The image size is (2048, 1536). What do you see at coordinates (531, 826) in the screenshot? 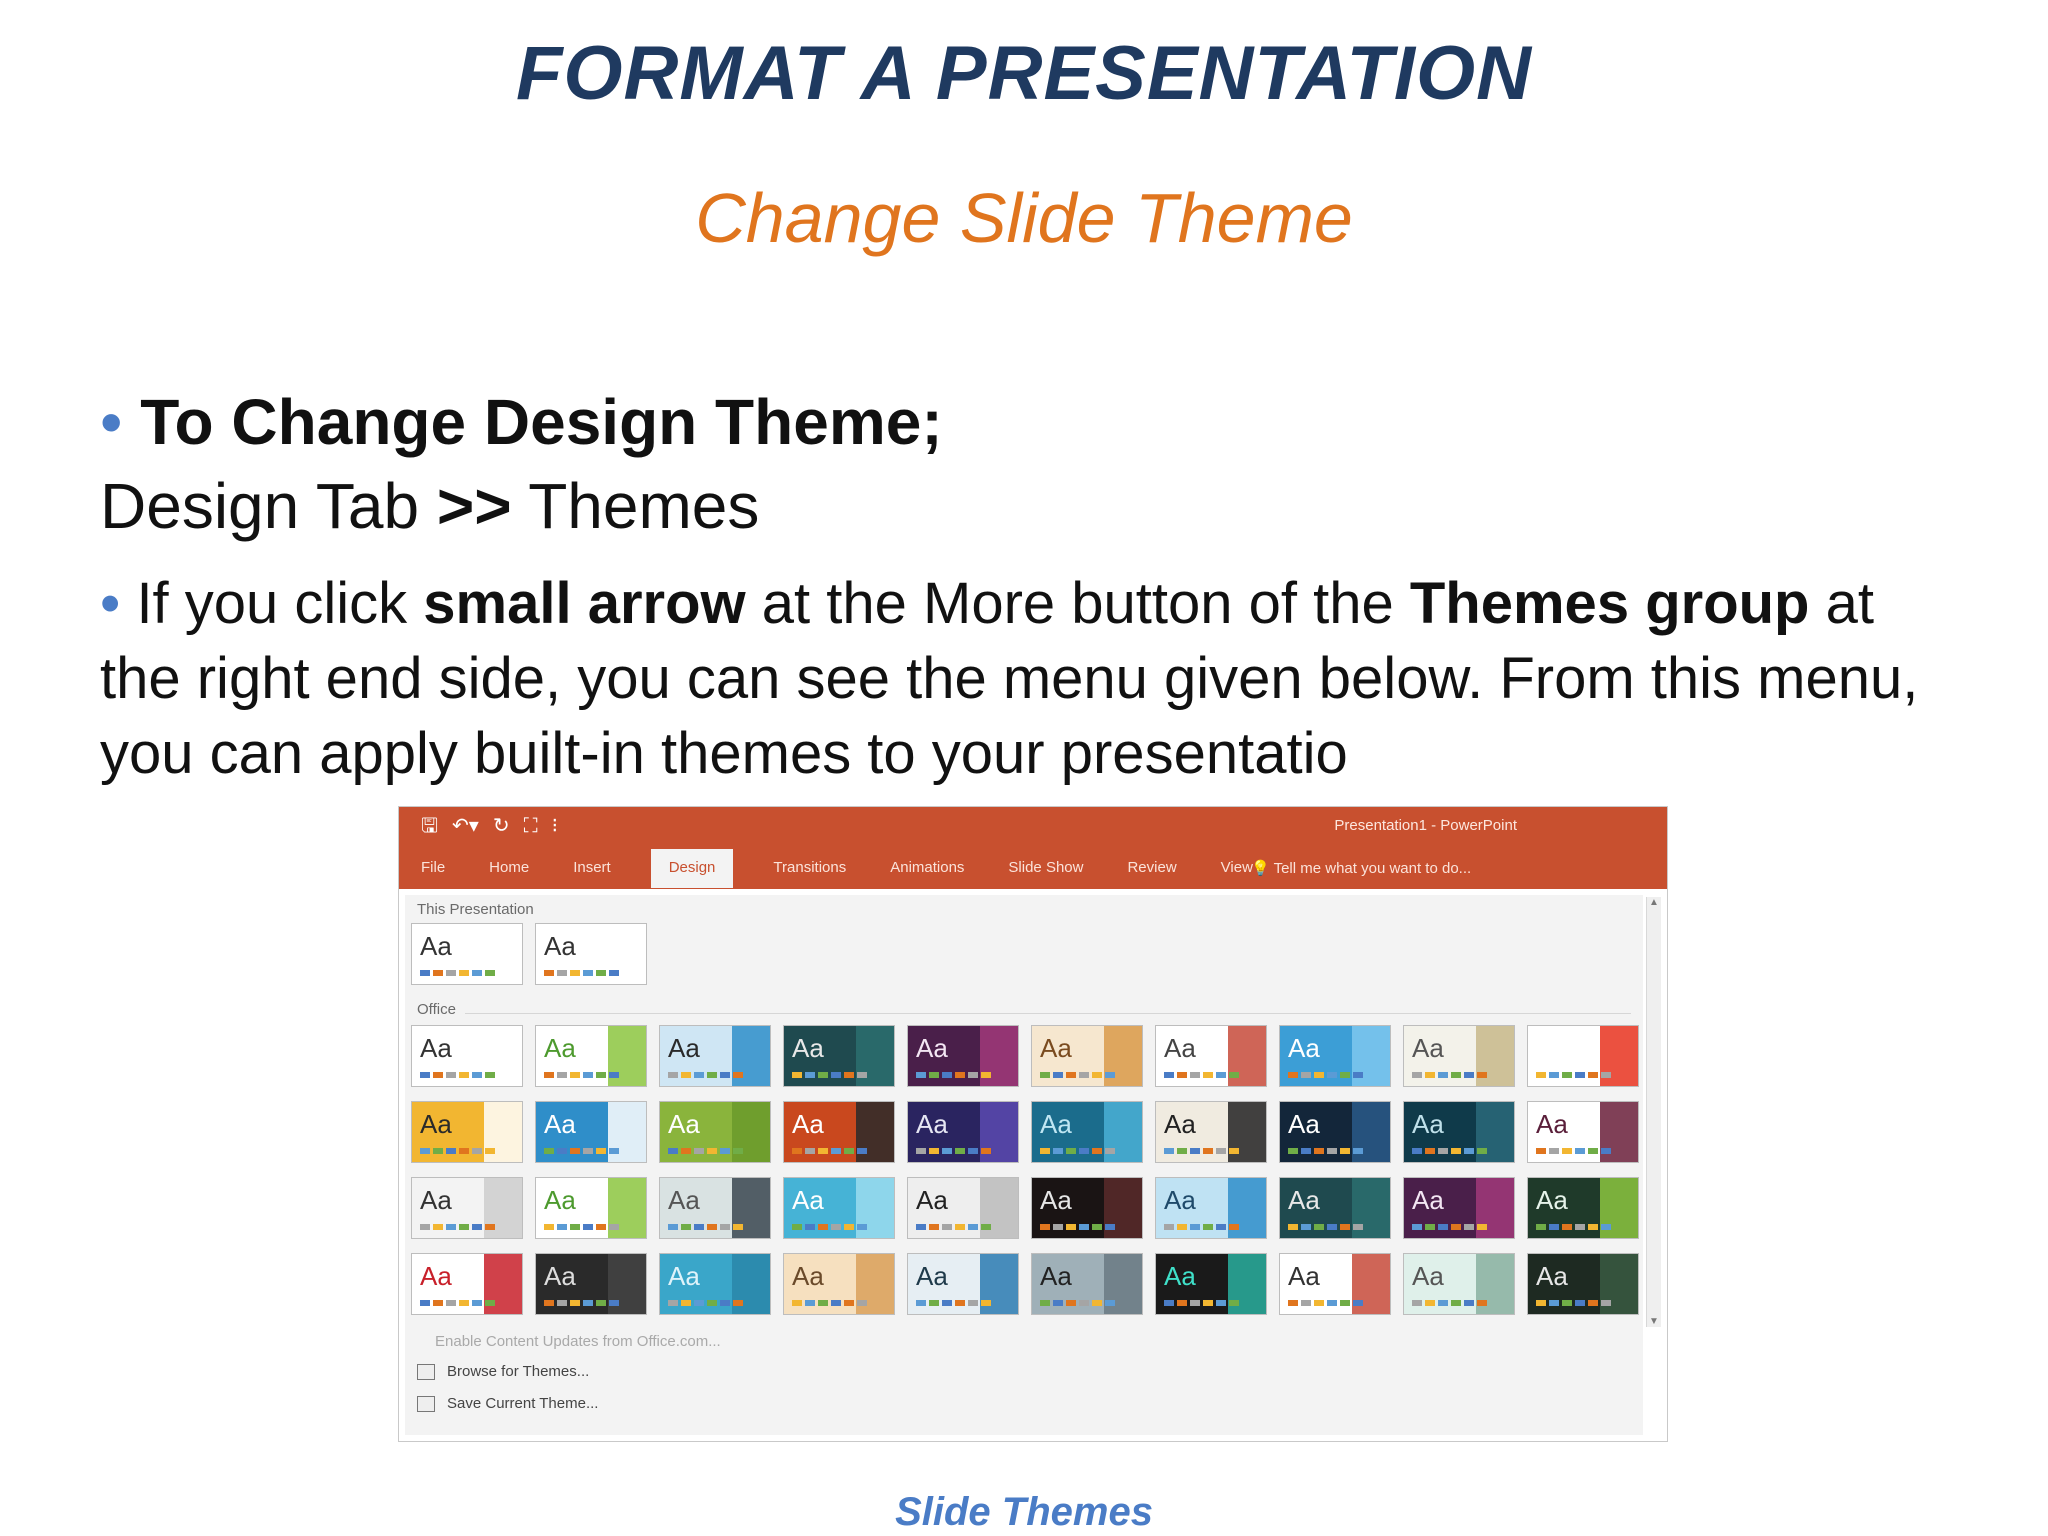
I see `start-from-beginning-icon: ⛶` at bounding box center [531, 826].